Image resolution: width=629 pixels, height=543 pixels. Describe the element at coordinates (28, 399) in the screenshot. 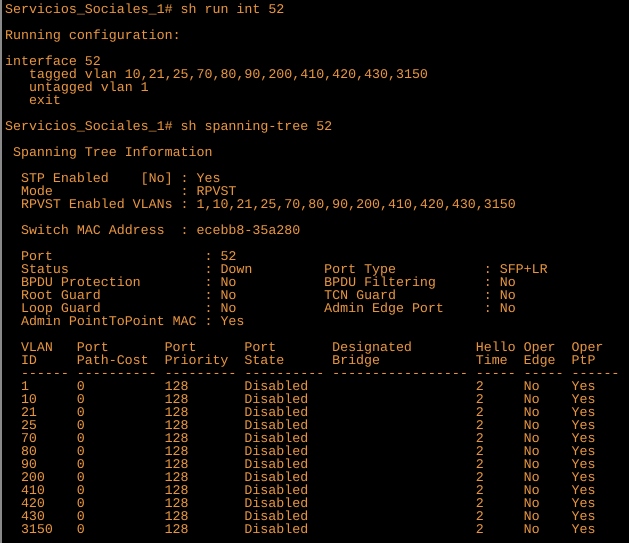

I see `table-cell: 10` at that location.